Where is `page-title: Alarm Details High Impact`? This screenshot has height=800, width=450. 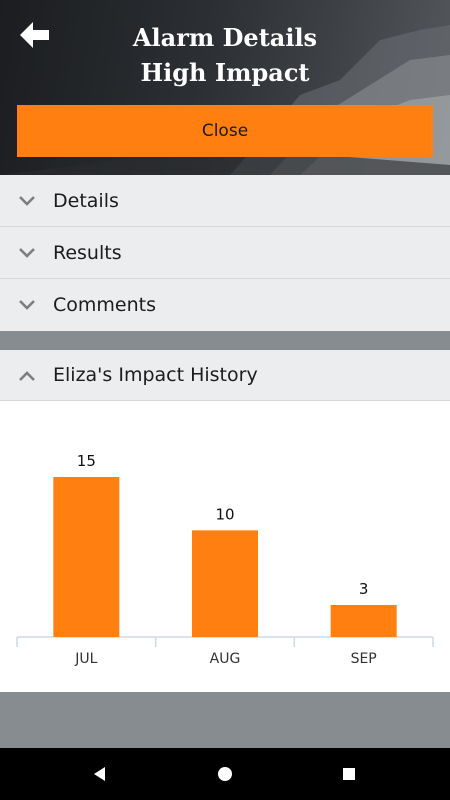
page-title: Alarm Details High Impact is located at coordinates (225, 55).